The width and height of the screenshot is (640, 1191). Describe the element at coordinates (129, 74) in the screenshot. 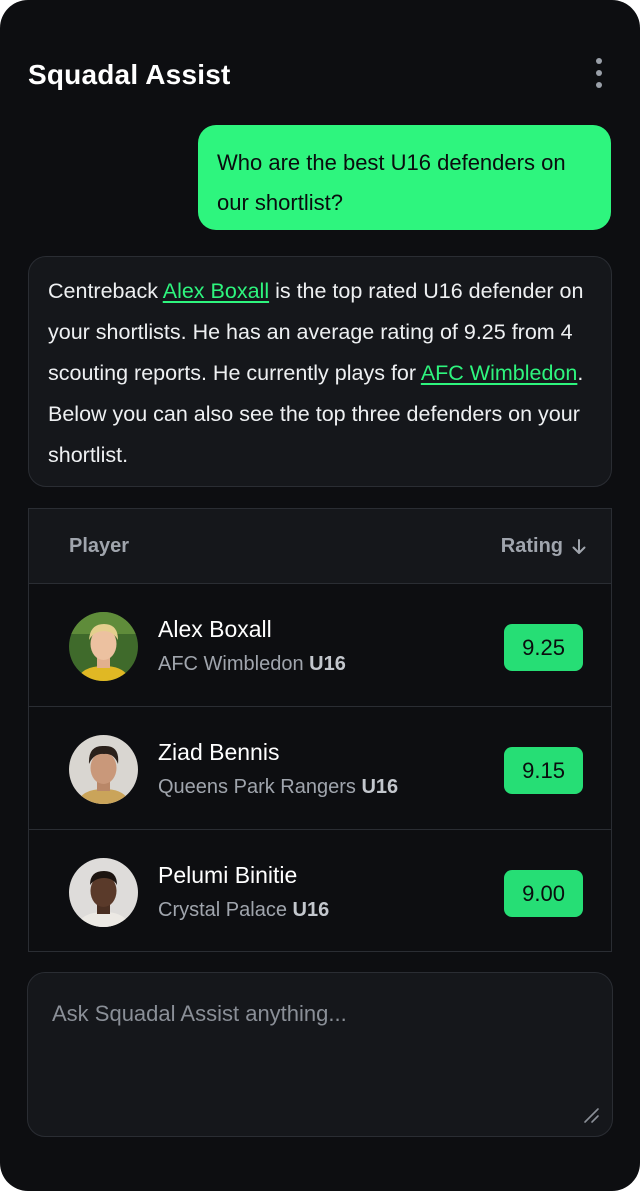

I see `app-title: Squadal Assist` at that location.